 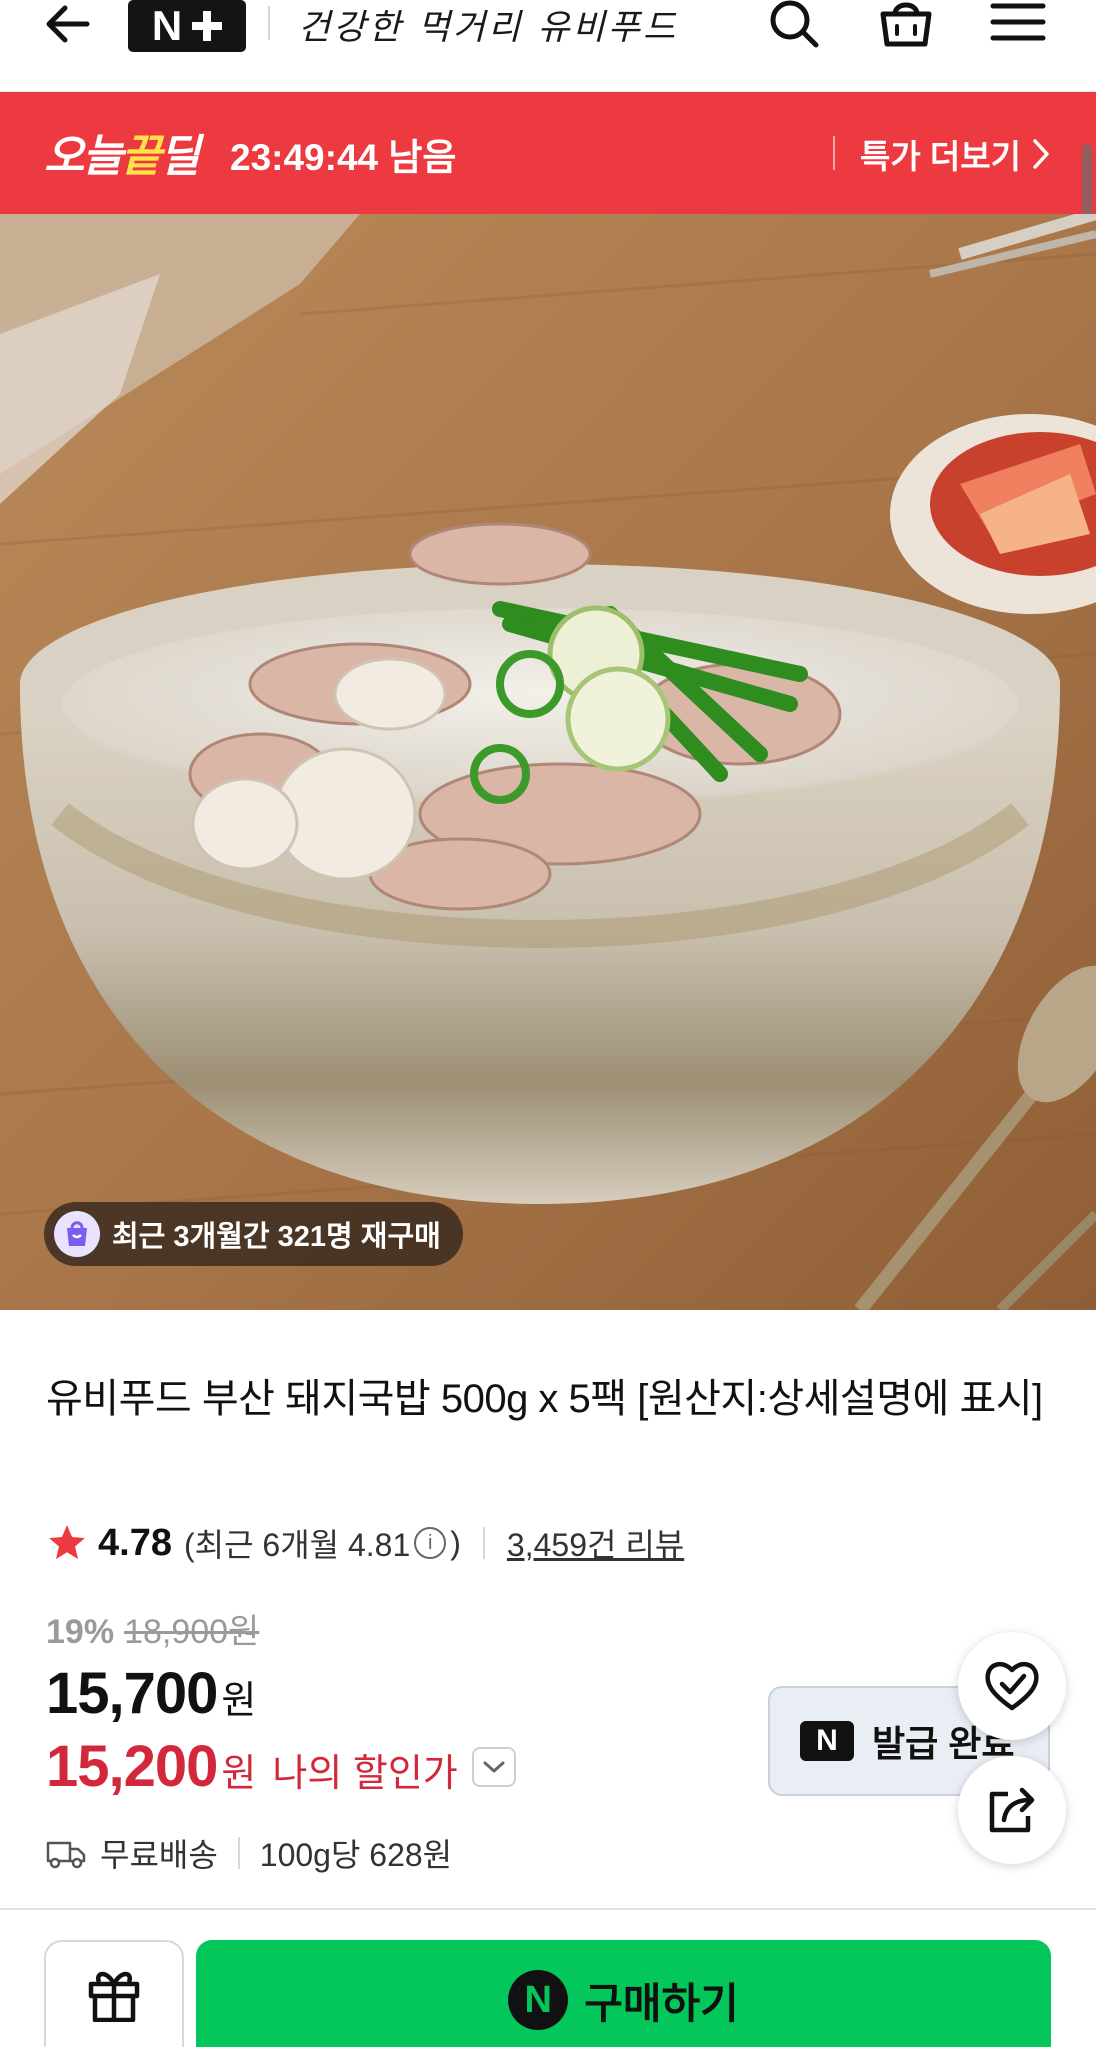 I want to click on today-deal-banner: 오늘끝딜 23:49:44 남음 특가 더보기, so click(x=548, y=193).